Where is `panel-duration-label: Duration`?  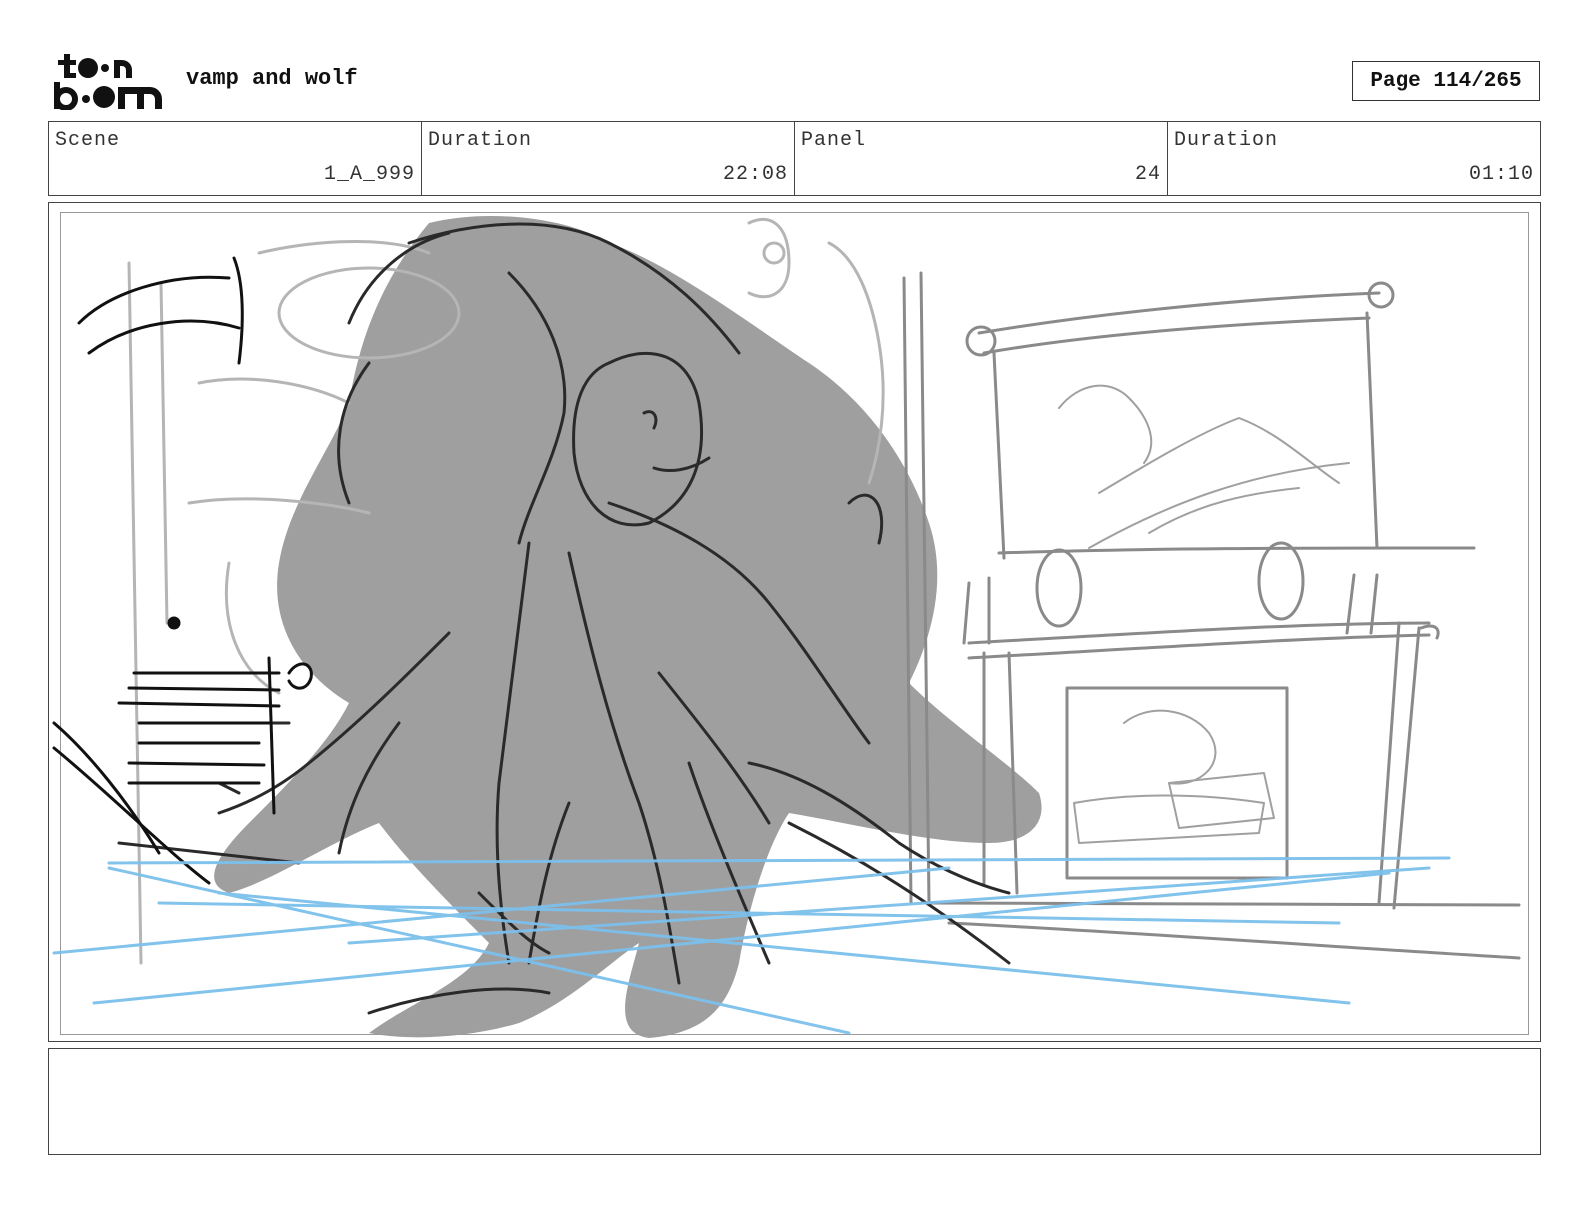
panel-duration-label: Duration is located at coordinates (1226, 140).